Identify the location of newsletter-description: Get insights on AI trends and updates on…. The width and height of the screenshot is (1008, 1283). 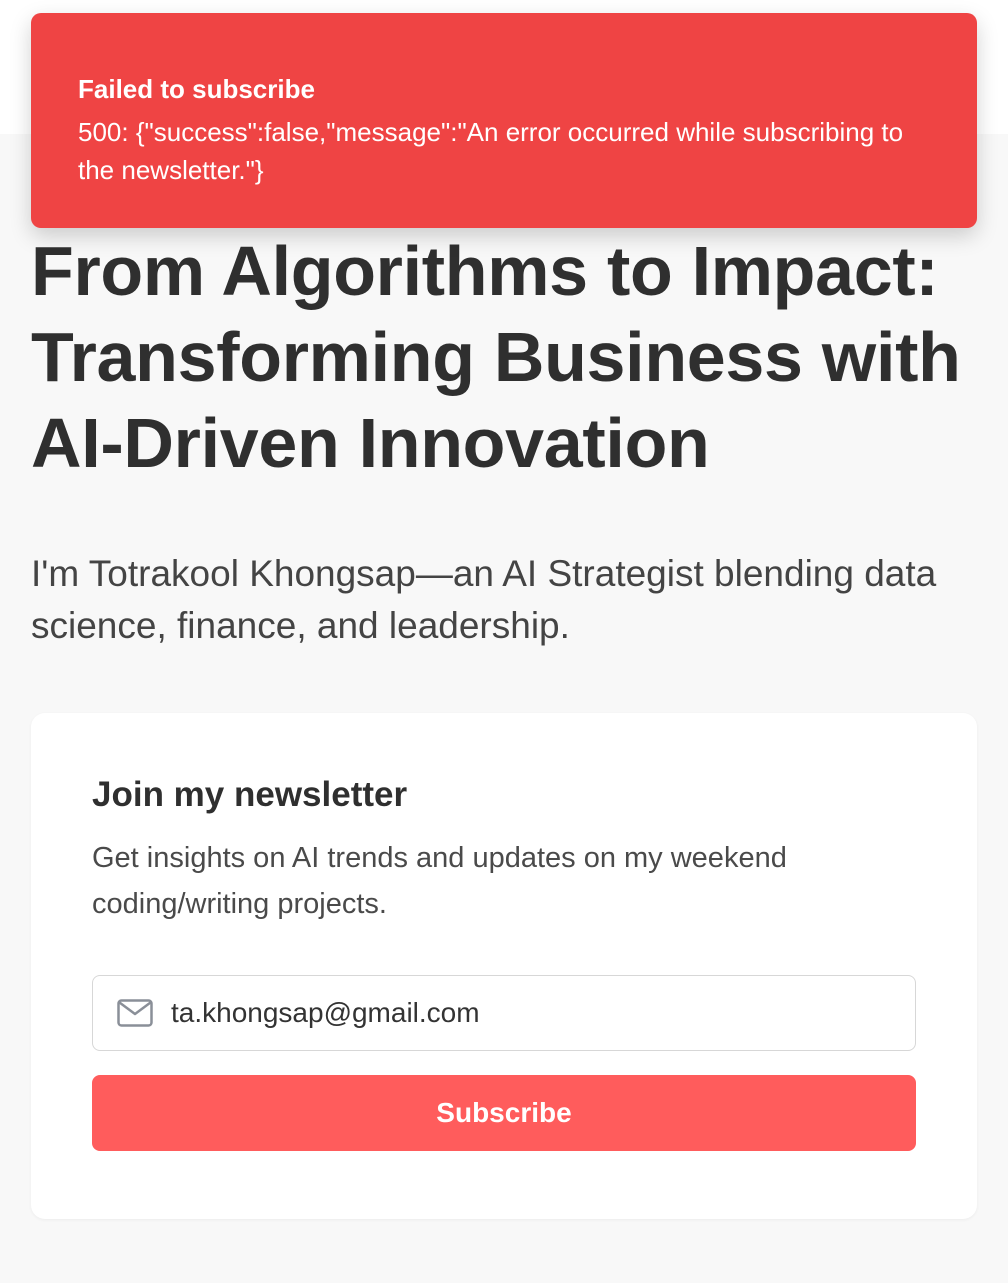
(439, 881).